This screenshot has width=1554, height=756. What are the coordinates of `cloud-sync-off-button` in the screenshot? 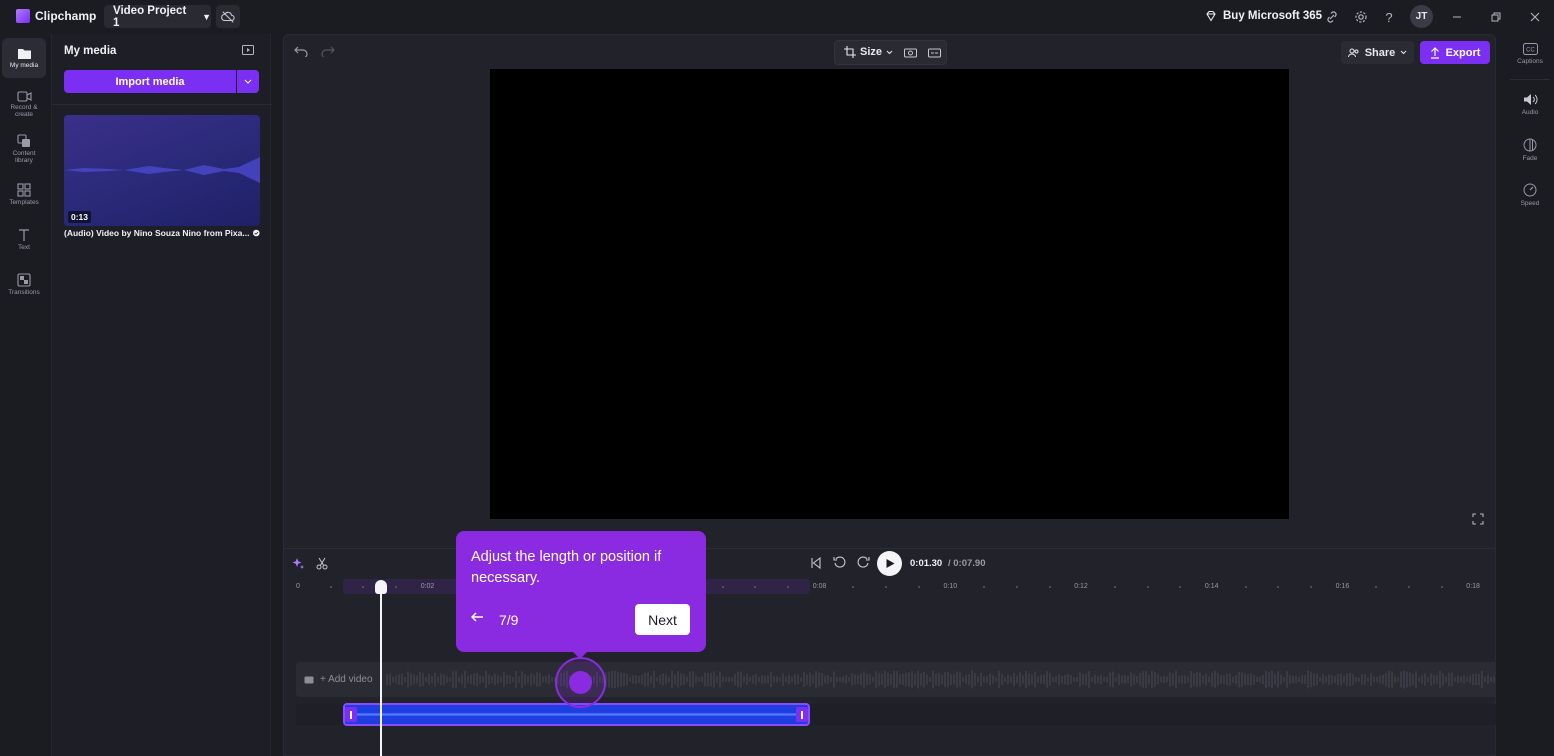 It's located at (228, 16).